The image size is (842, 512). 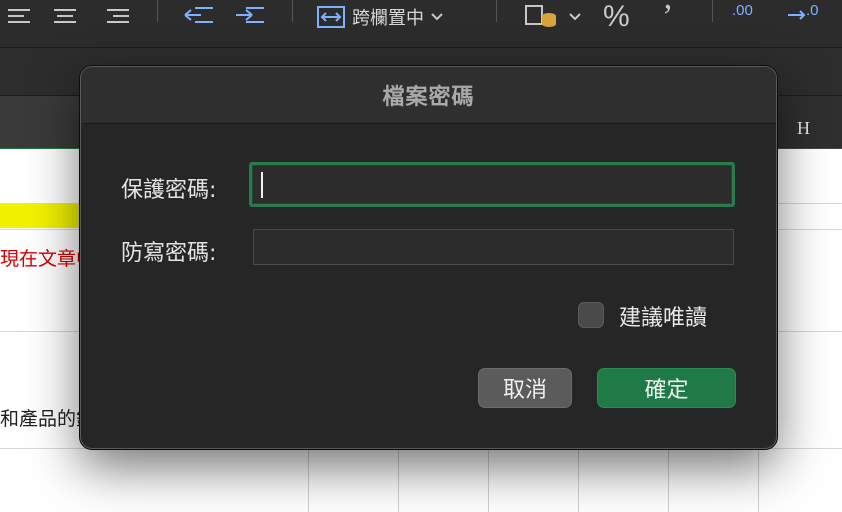 What do you see at coordinates (493, 247) in the screenshot?
I see `write-password-input` at bounding box center [493, 247].